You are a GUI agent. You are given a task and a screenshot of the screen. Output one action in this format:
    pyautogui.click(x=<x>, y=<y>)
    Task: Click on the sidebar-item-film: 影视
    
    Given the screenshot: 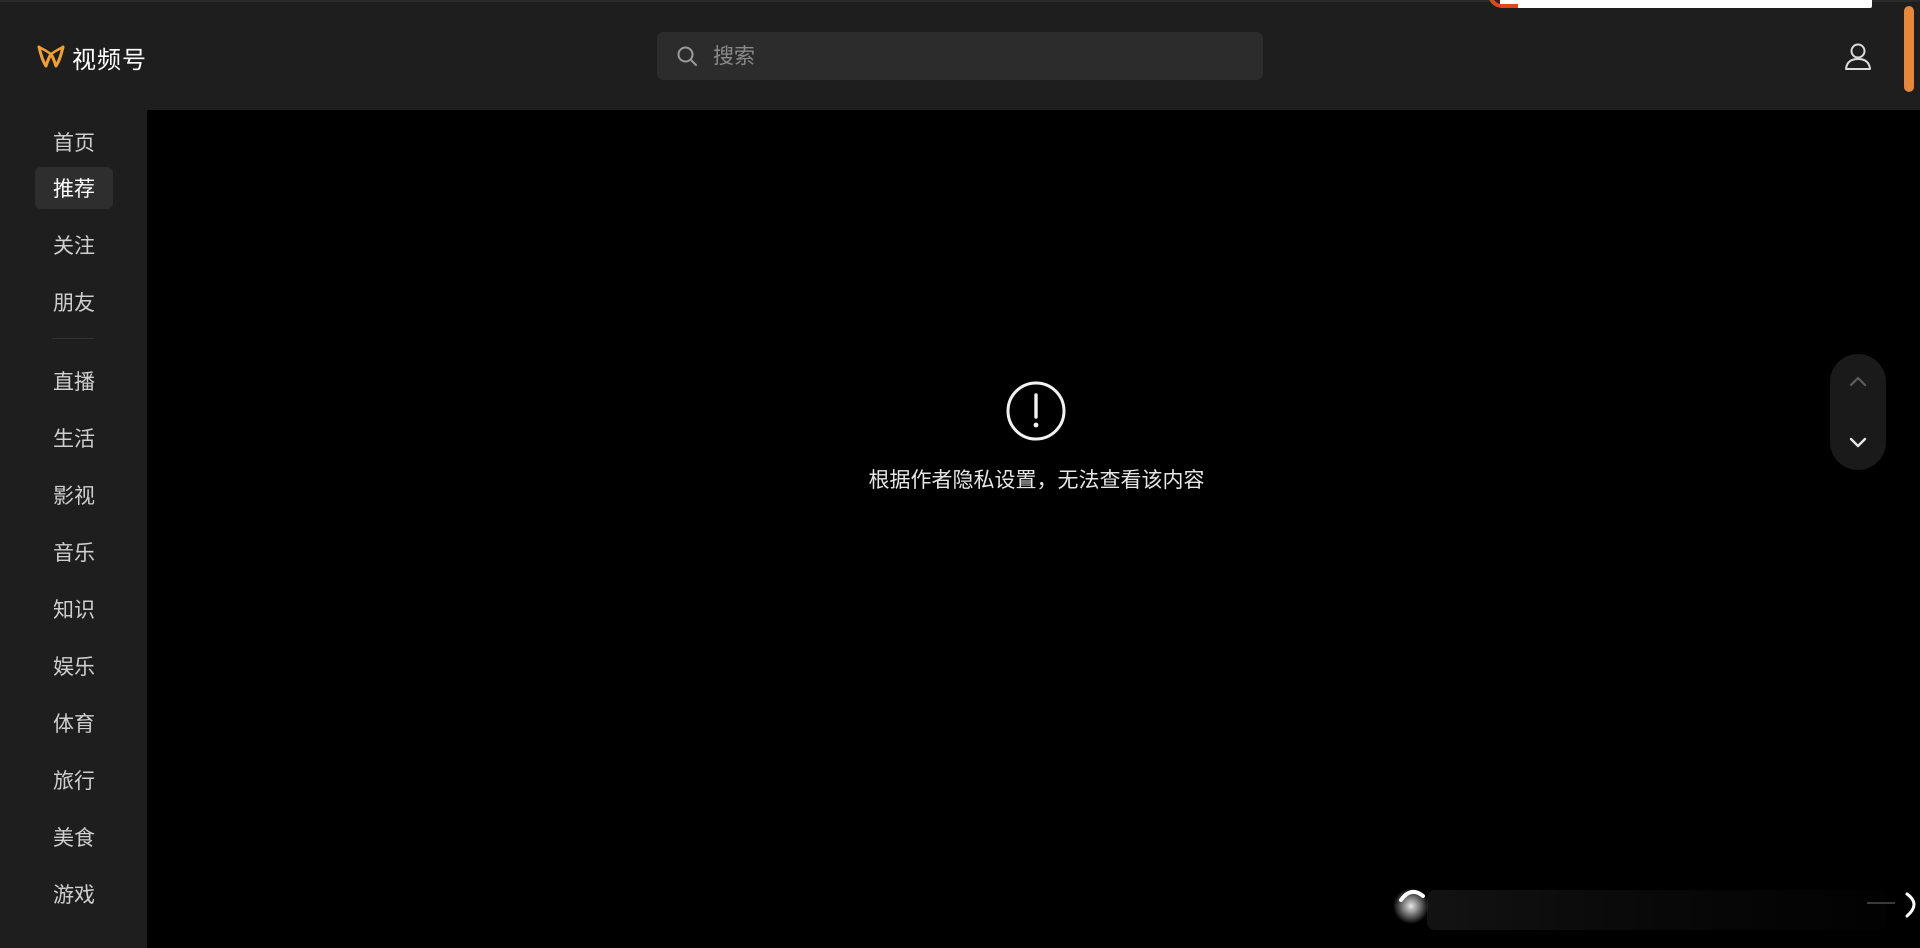 What is the action you would take?
    pyautogui.click(x=74, y=495)
    